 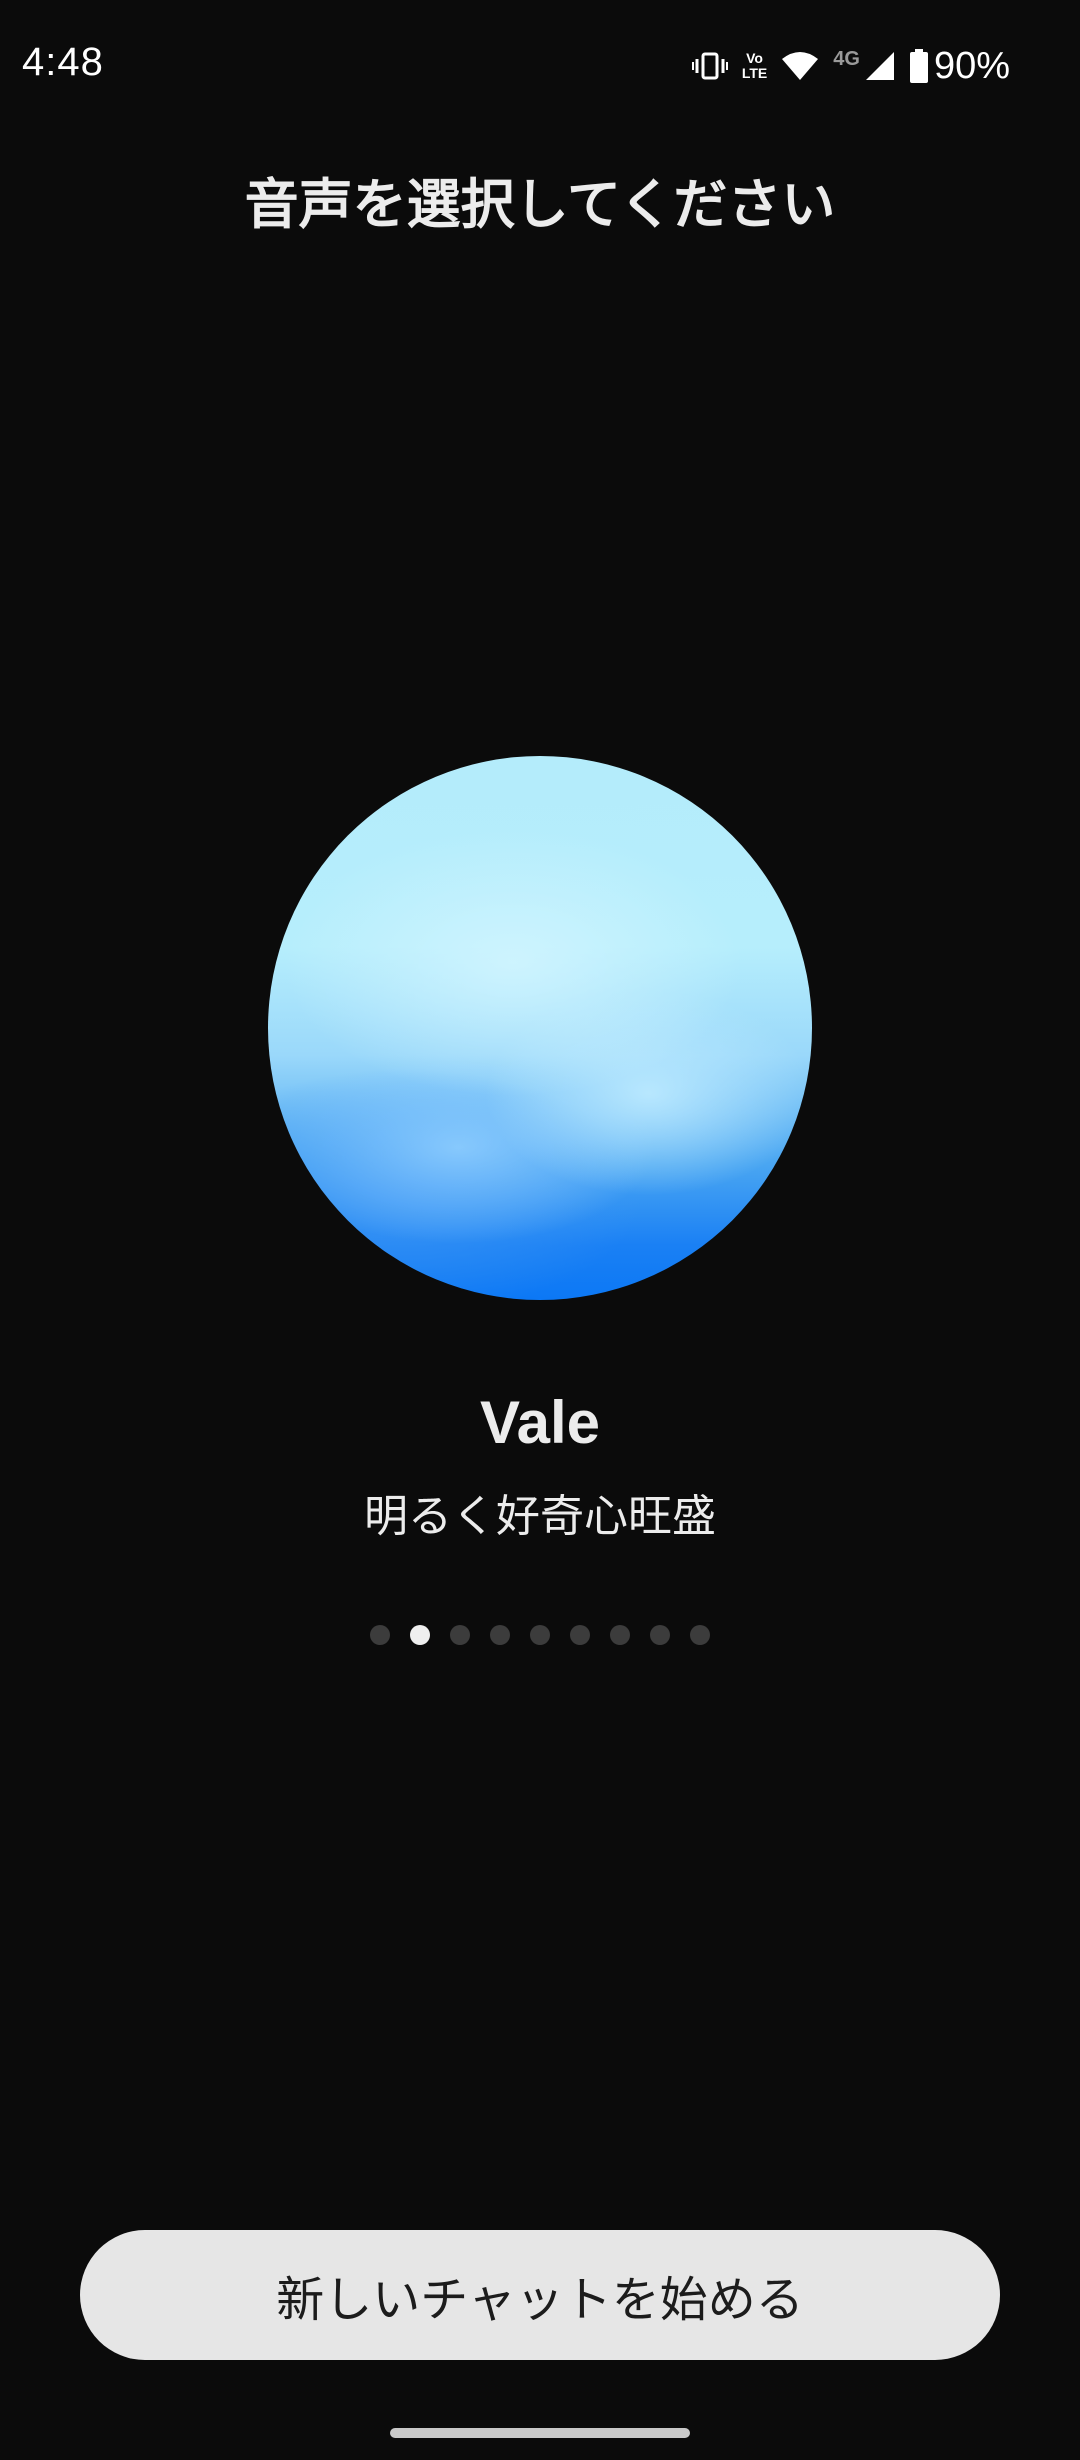 I want to click on status-icons: Vo LTE 4G 90%, so click(x=850, y=66).